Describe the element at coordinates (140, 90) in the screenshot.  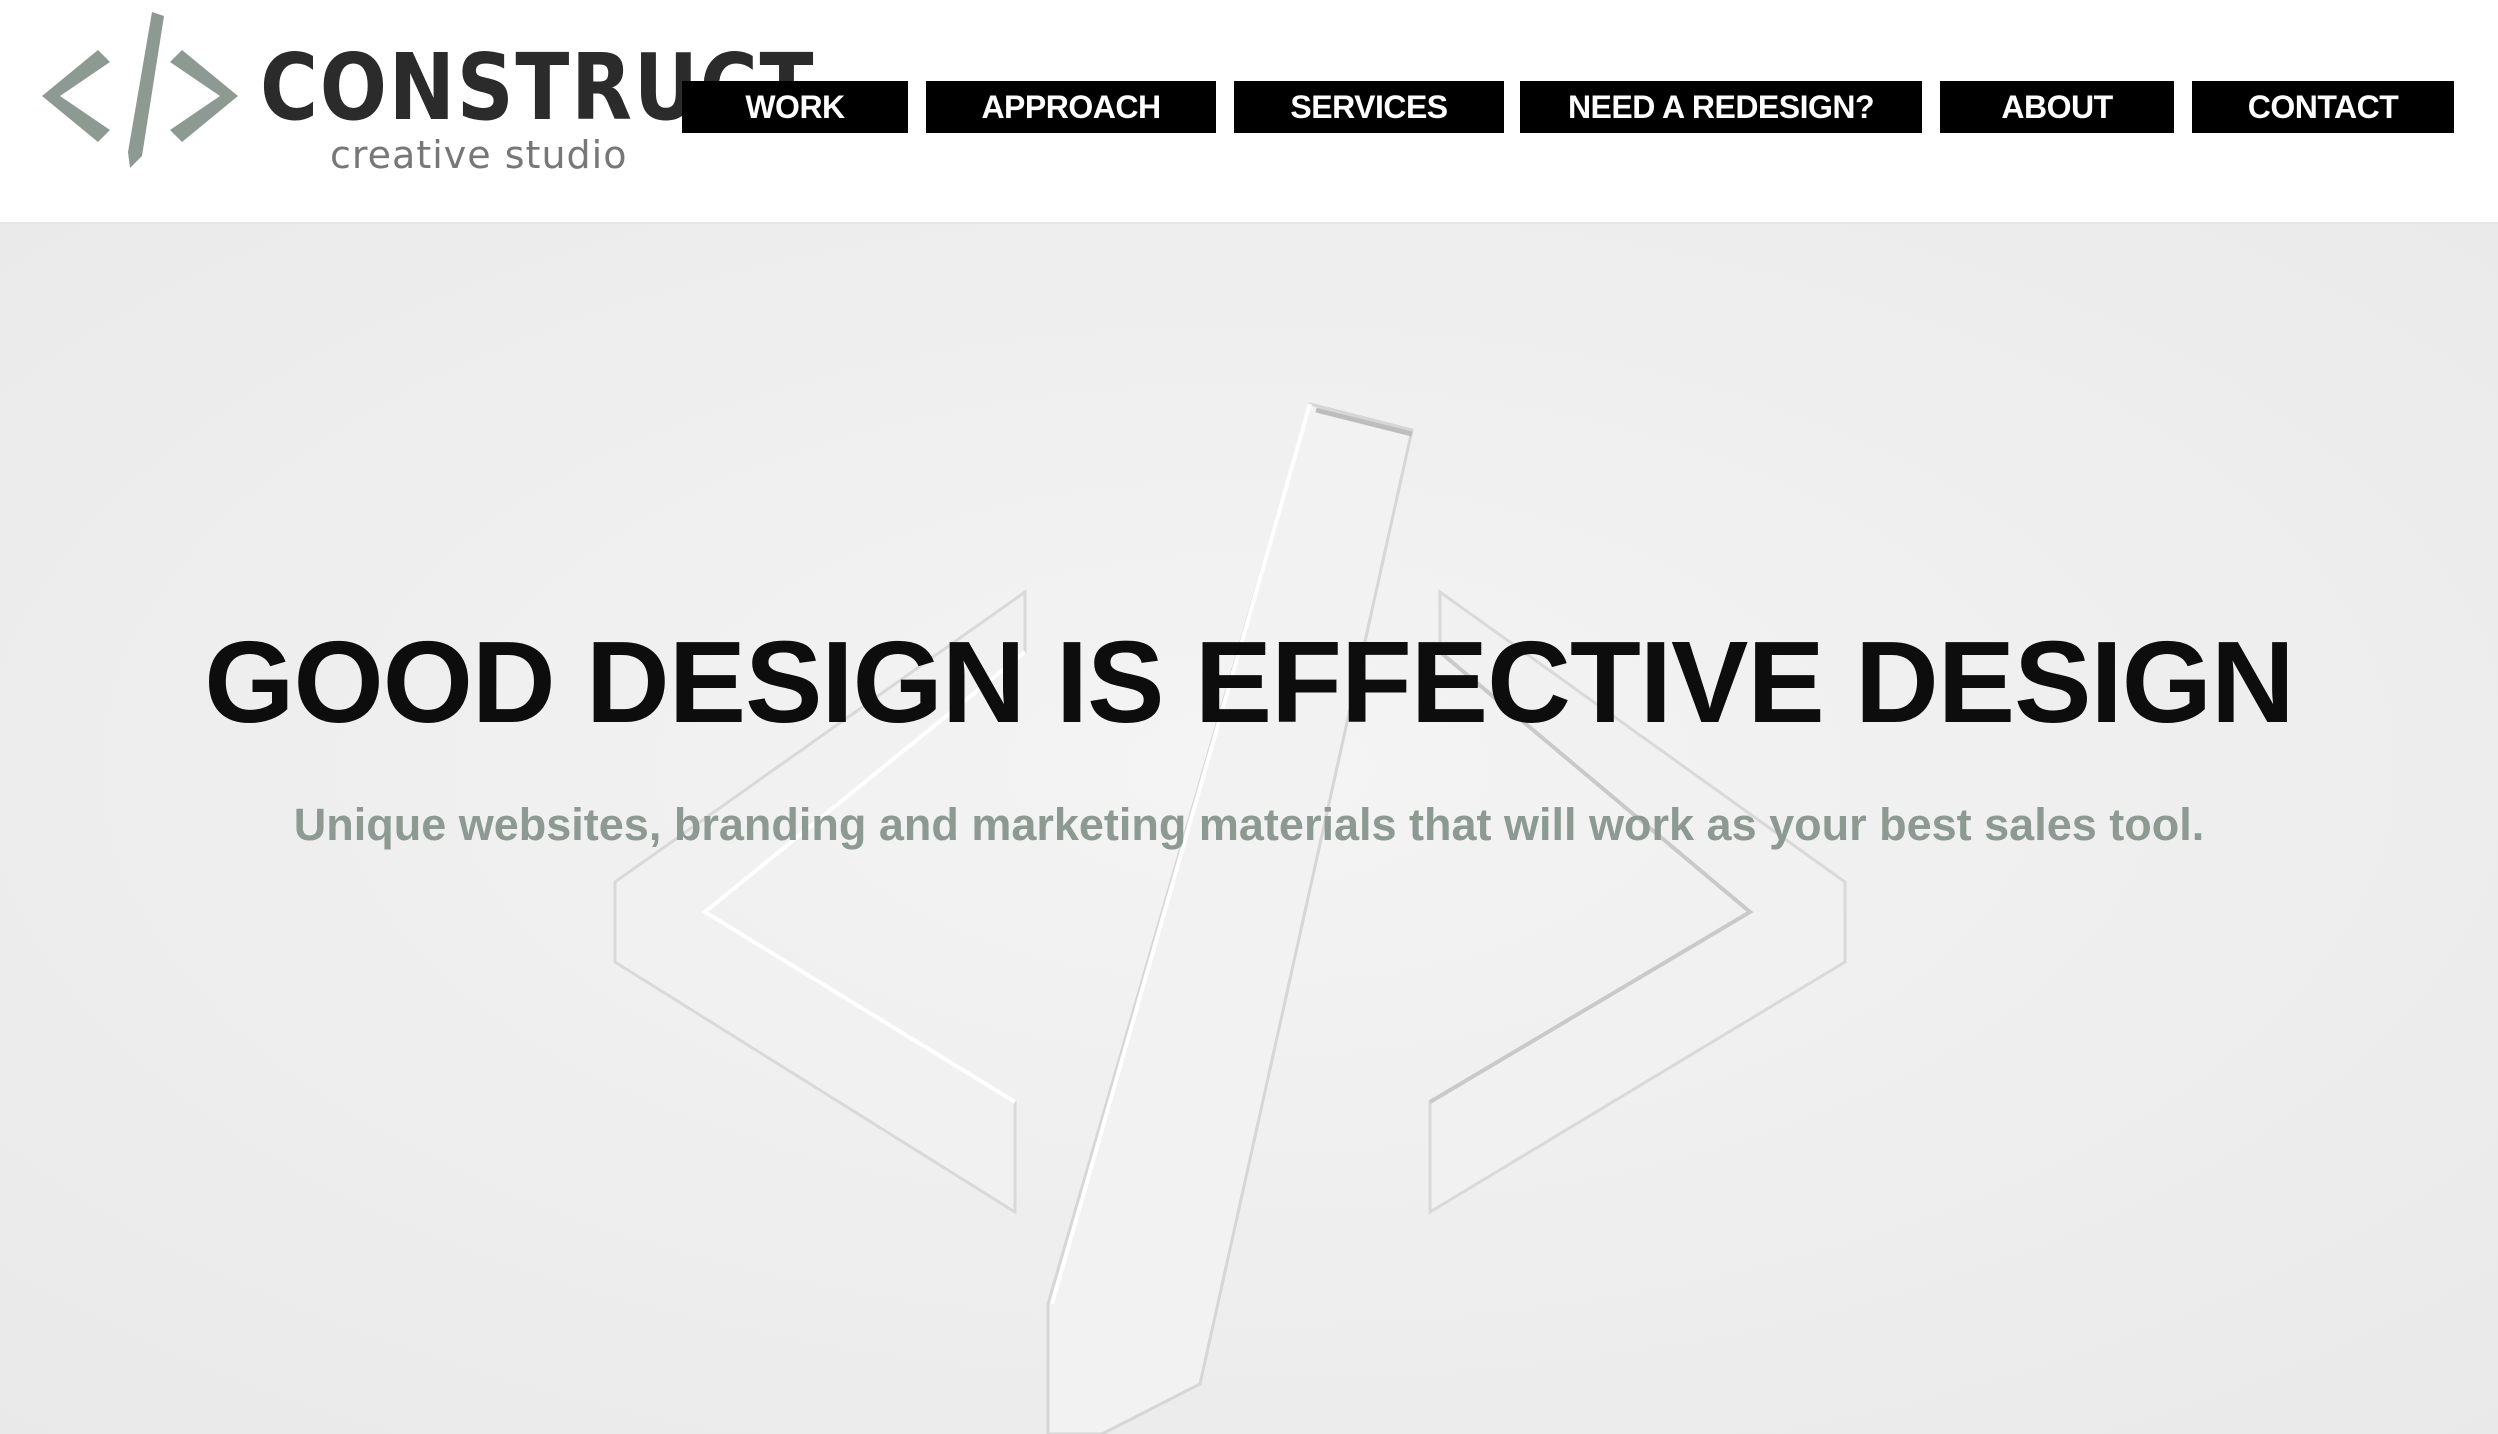
I see `code-pencil-logo-icon` at that location.